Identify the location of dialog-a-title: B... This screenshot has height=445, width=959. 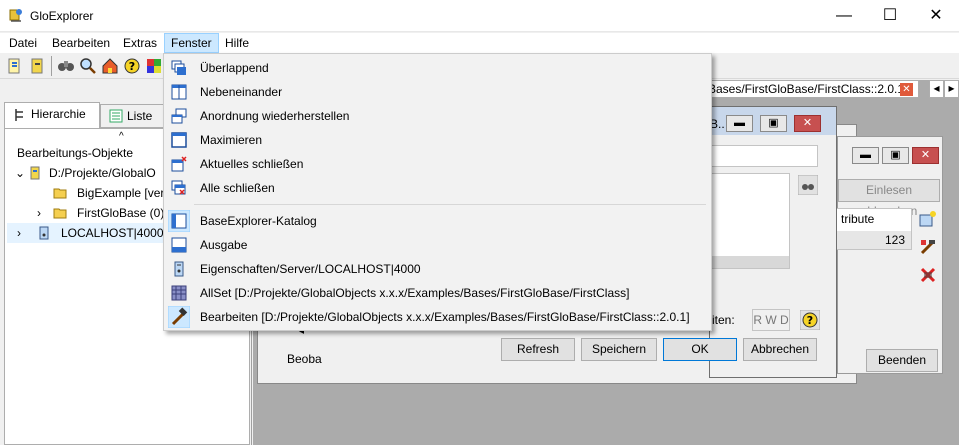
(717, 124).